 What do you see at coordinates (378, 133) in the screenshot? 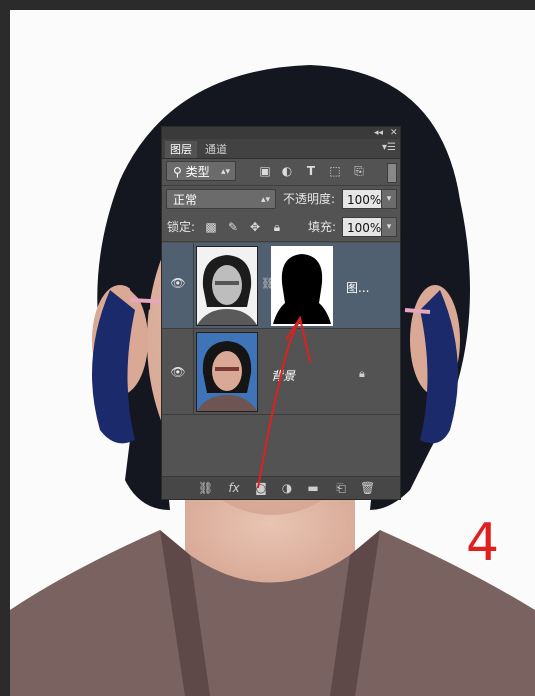
I see `collapse-icon: ◂◂` at bounding box center [378, 133].